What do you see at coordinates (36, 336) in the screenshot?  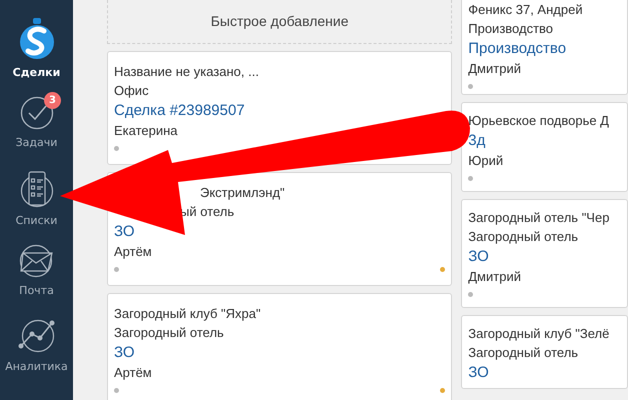 I see `line-chart-circle-icon` at bounding box center [36, 336].